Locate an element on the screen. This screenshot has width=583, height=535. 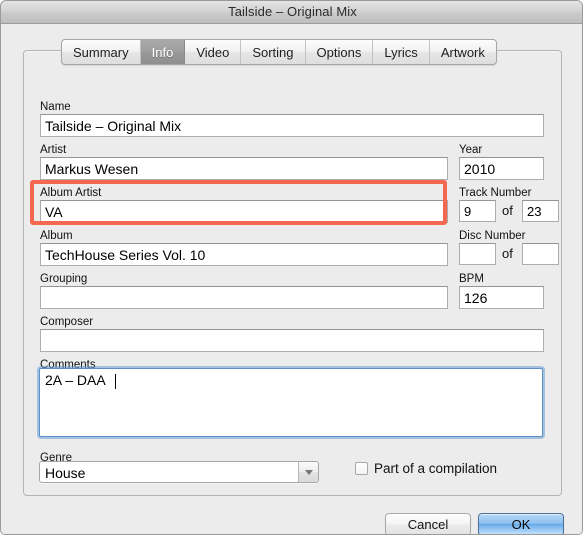
window-title: Tailside – Original Mix is located at coordinates (292, 11).